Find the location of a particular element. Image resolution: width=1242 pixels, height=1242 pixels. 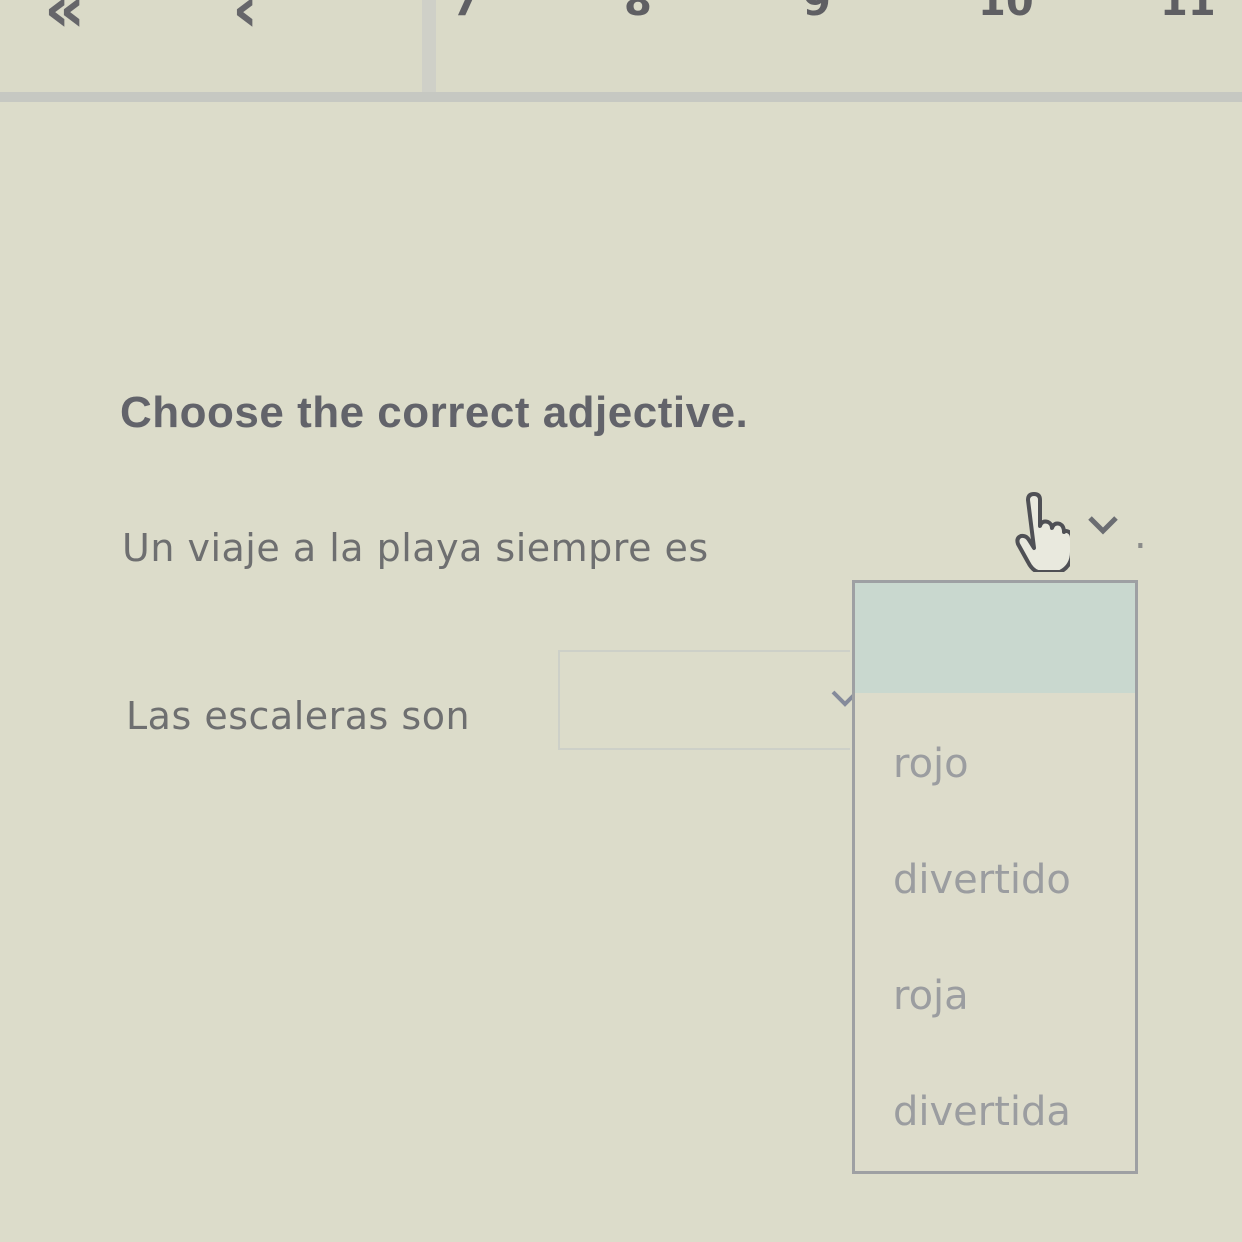

navigation-bar: « ‹ 7 8 9 10 11 is located at coordinates (621, 51).